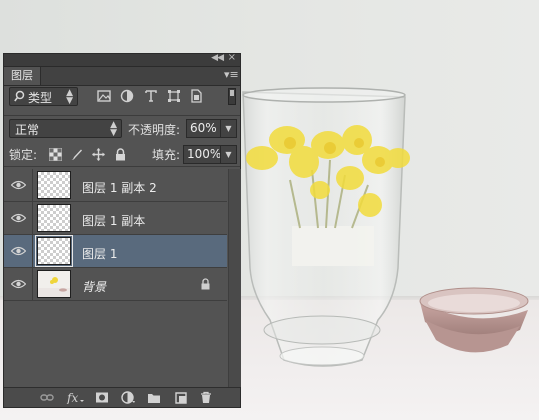 The image size is (539, 420). Describe the element at coordinates (196, 96) in the screenshot. I see `smart-object-filter-icon` at that location.